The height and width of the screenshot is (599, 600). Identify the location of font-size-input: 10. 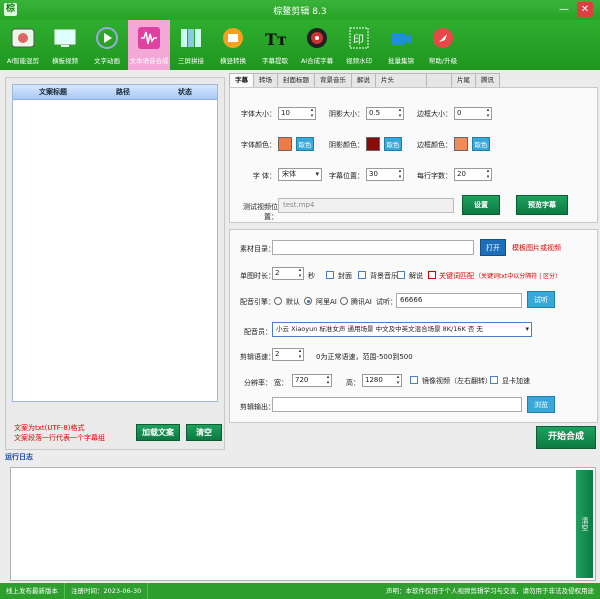
(297, 113).